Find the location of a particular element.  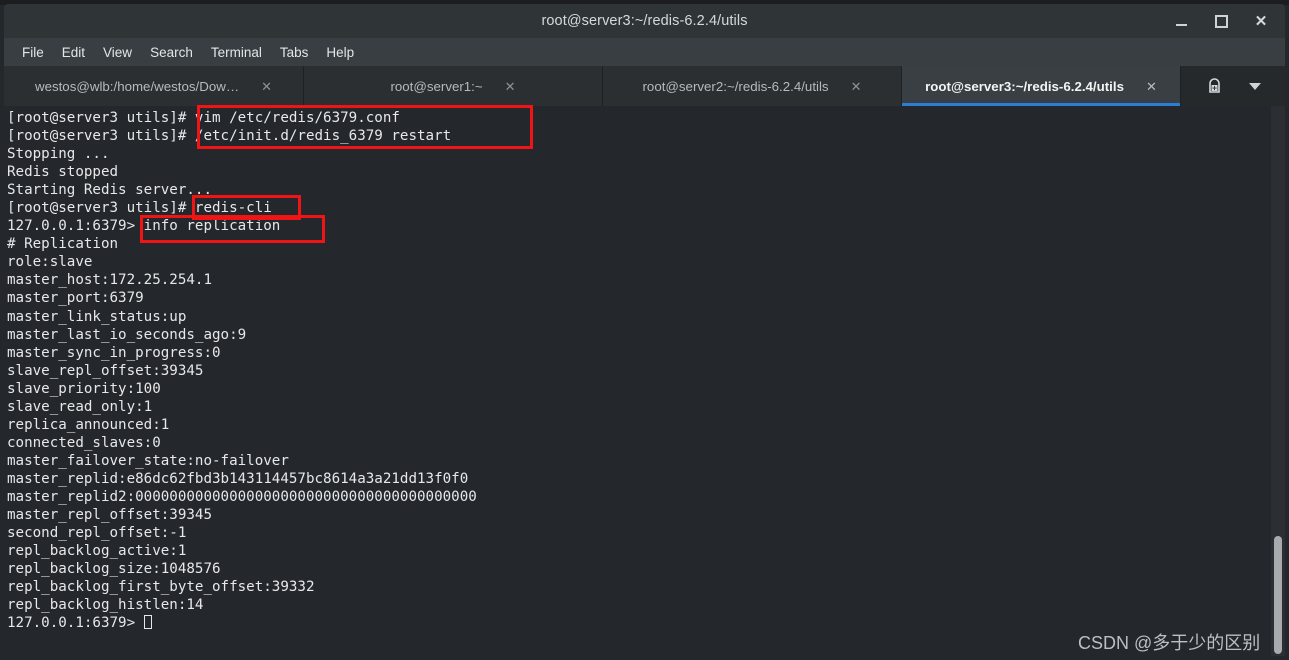

terminal-scrollbar-thumb is located at coordinates (1278, 595).